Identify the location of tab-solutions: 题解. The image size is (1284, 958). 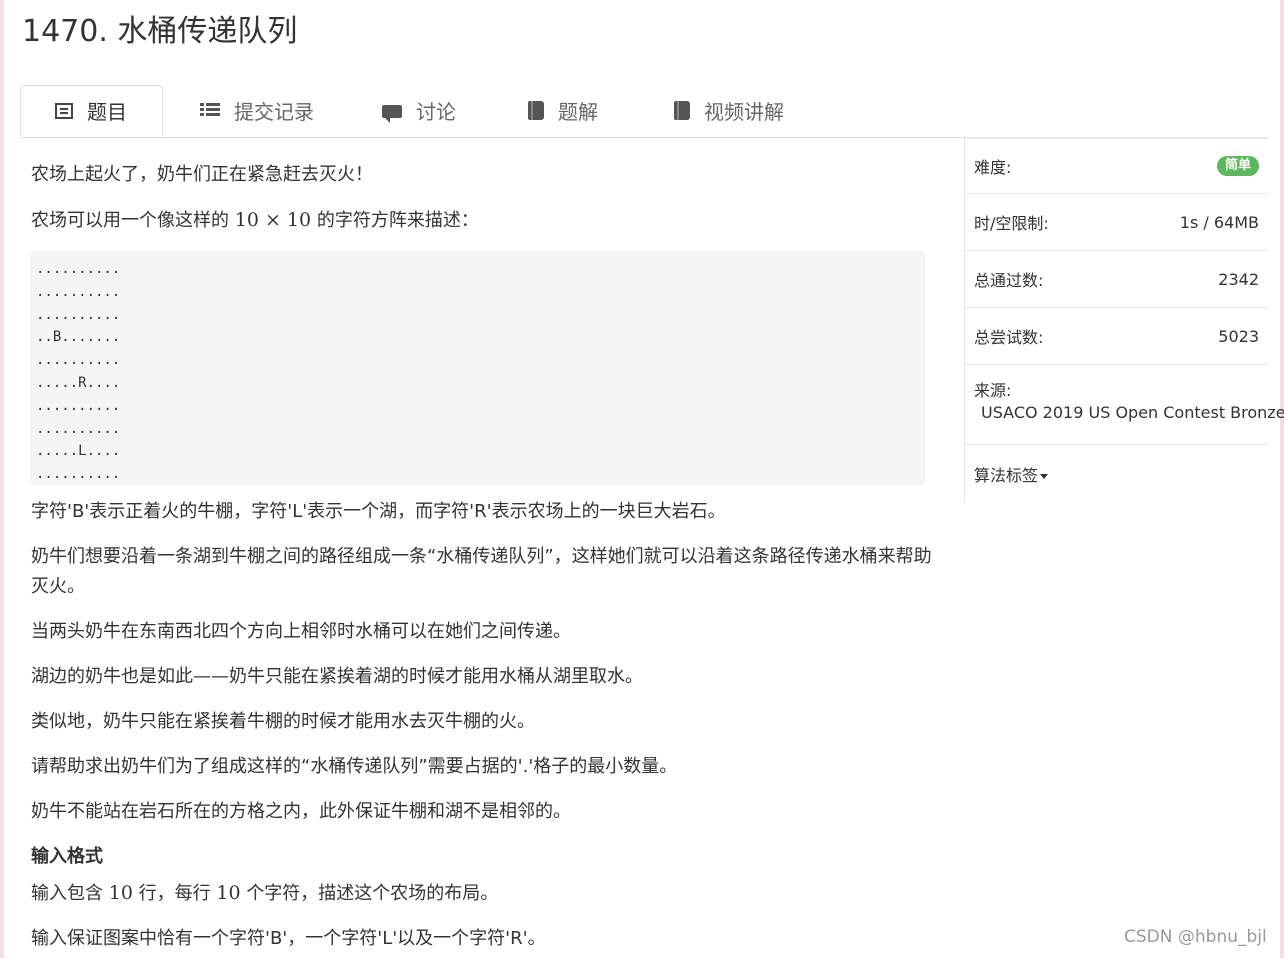
(563, 110).